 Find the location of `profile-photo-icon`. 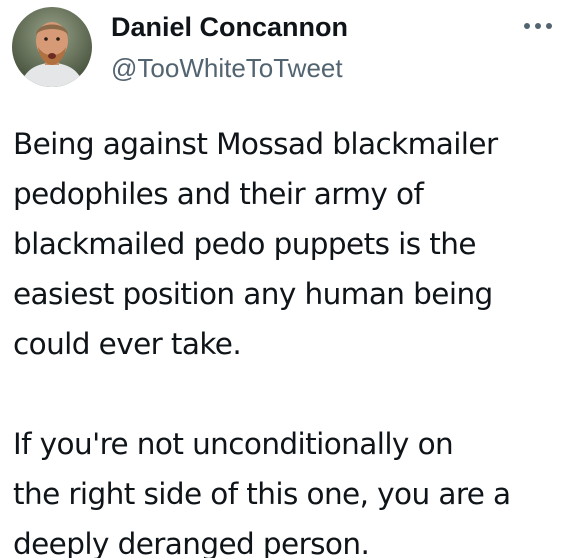

profile-photo-icon is located at coordinates (52, 47).